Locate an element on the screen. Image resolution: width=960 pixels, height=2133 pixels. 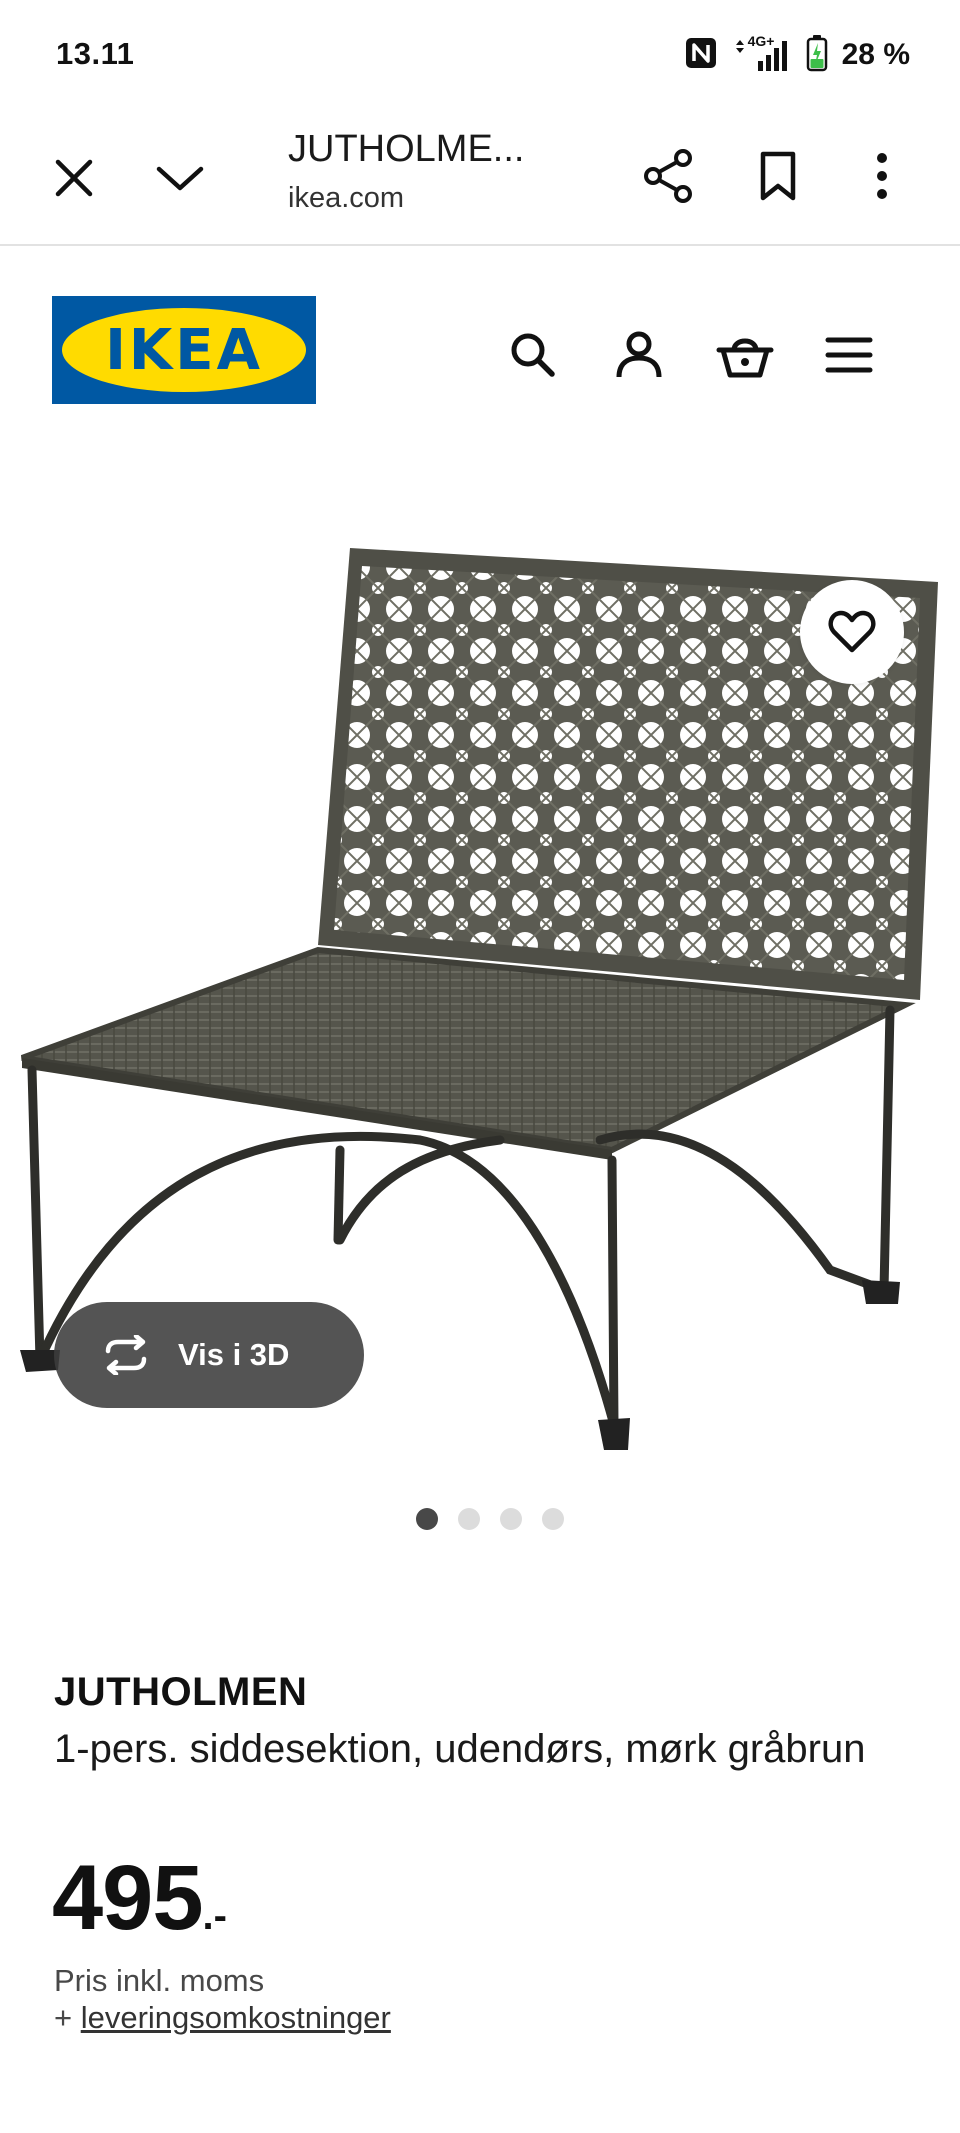
signal-icon: 4G+ is located at coordinates (762, 54).